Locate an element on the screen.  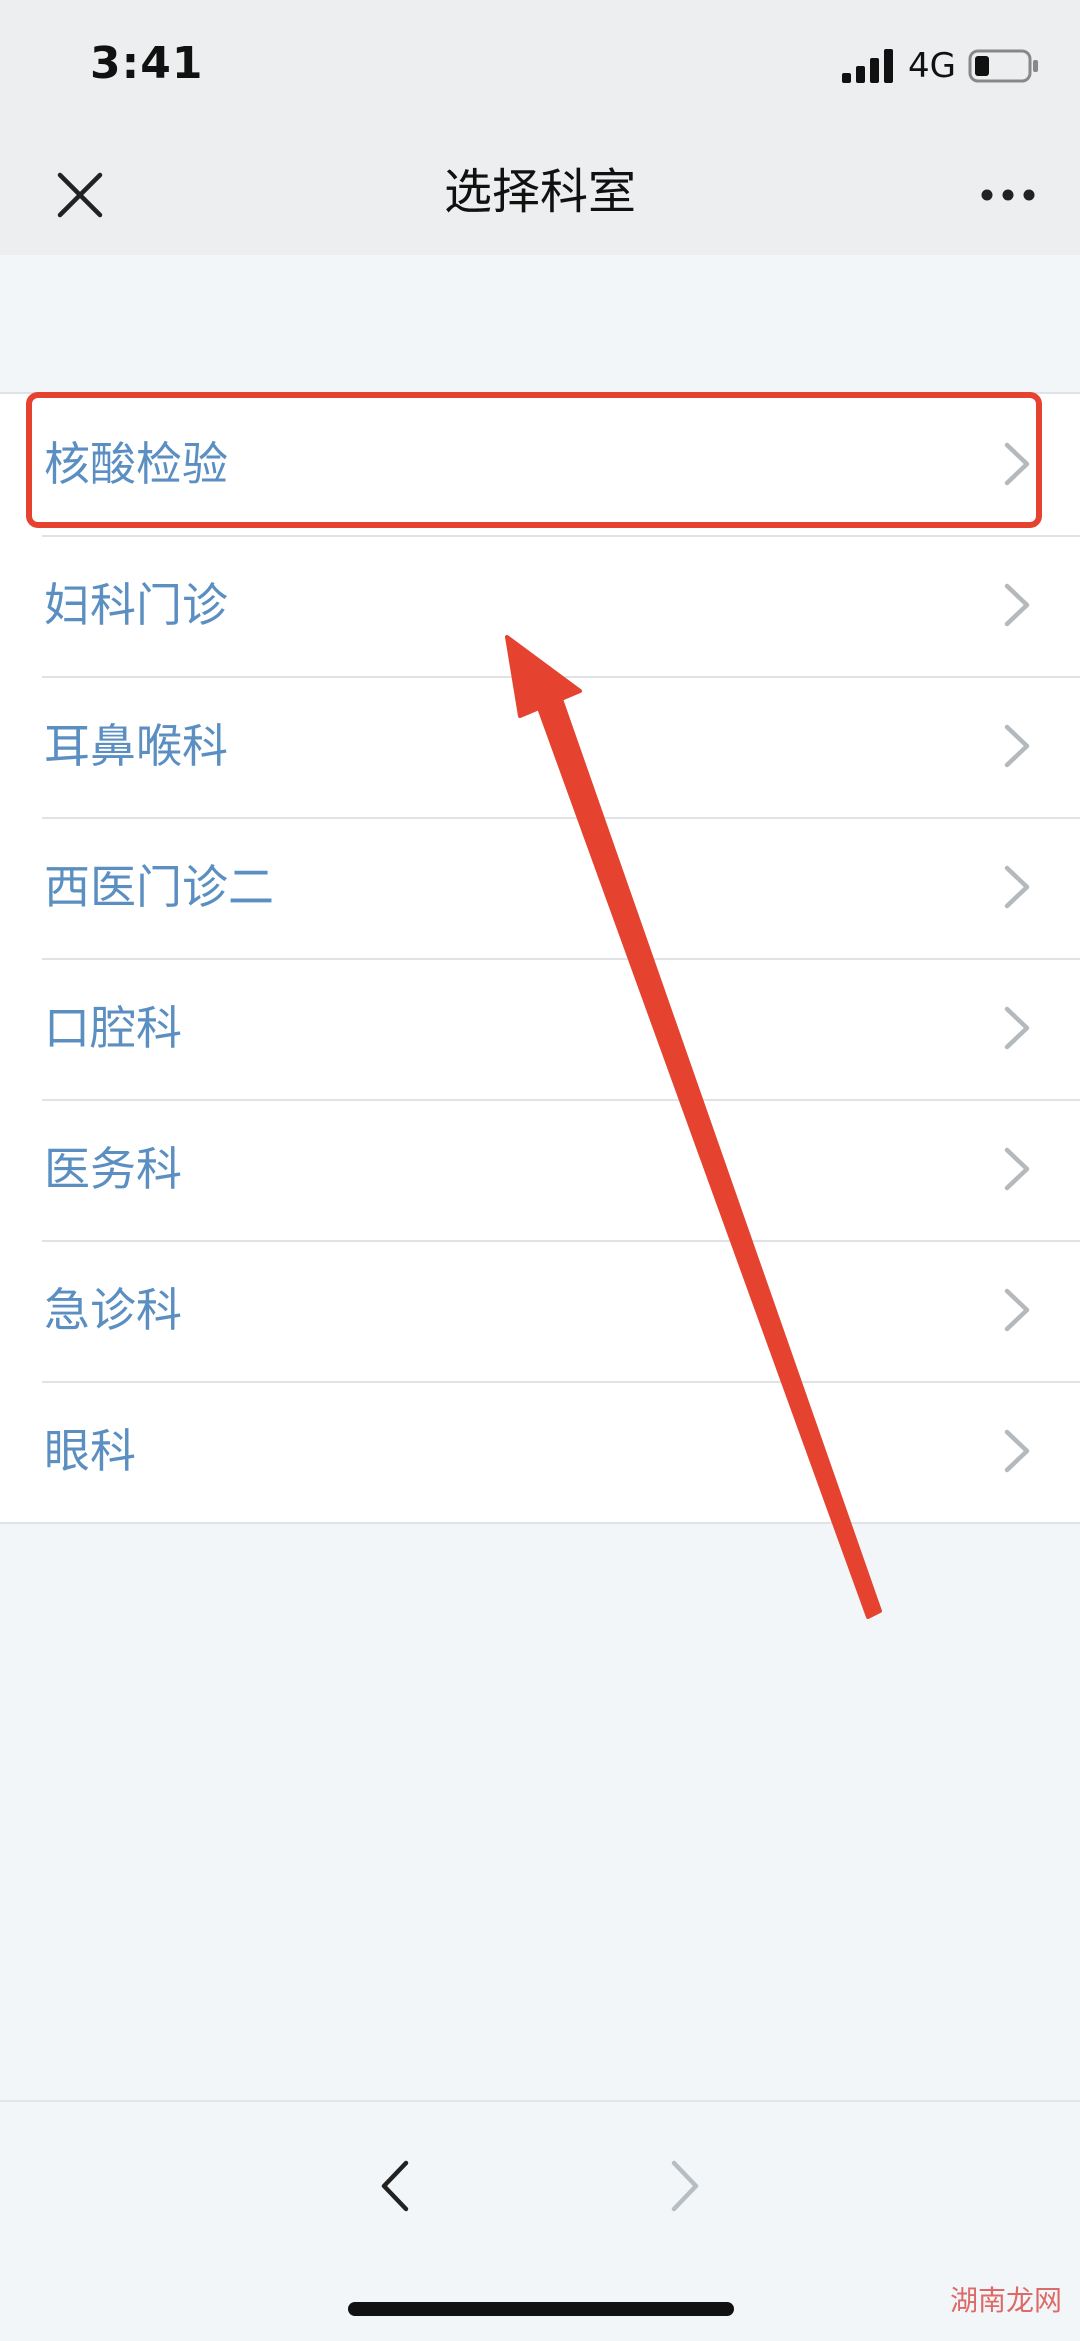
network-label: 4G is located at coordinates (932, 66).